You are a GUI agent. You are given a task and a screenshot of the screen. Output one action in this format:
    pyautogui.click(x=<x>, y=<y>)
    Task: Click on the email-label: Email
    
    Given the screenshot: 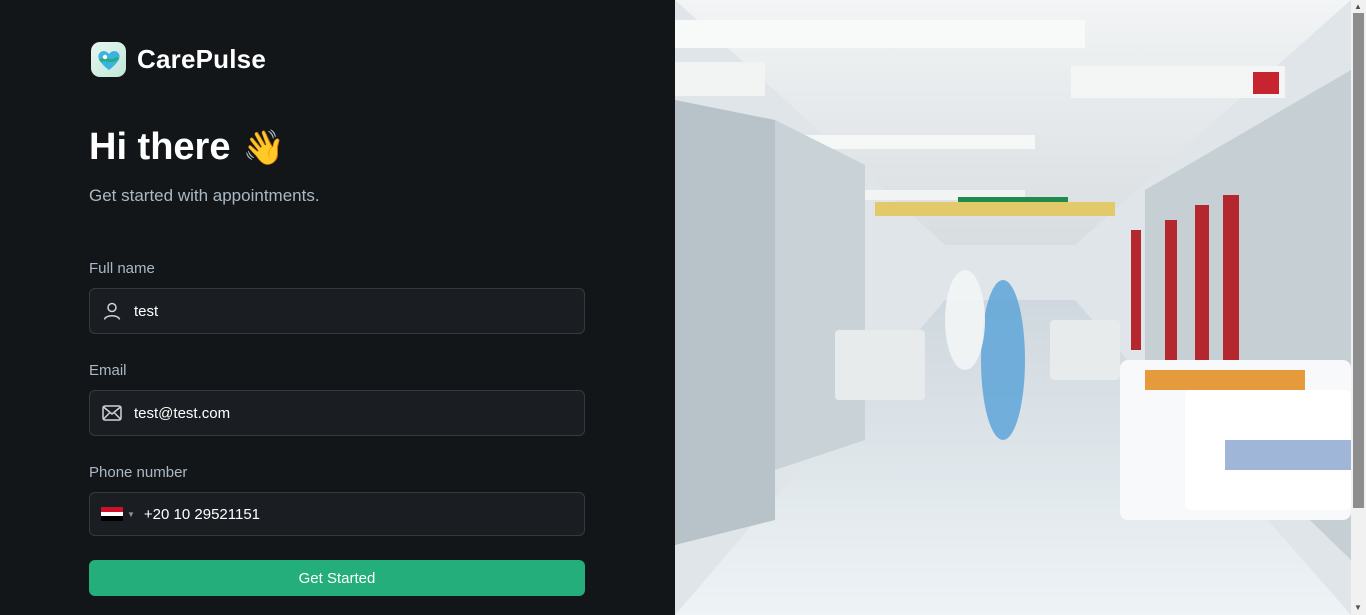 What is the action you would take?
    pyautogui.click(x=108, y=370)
    